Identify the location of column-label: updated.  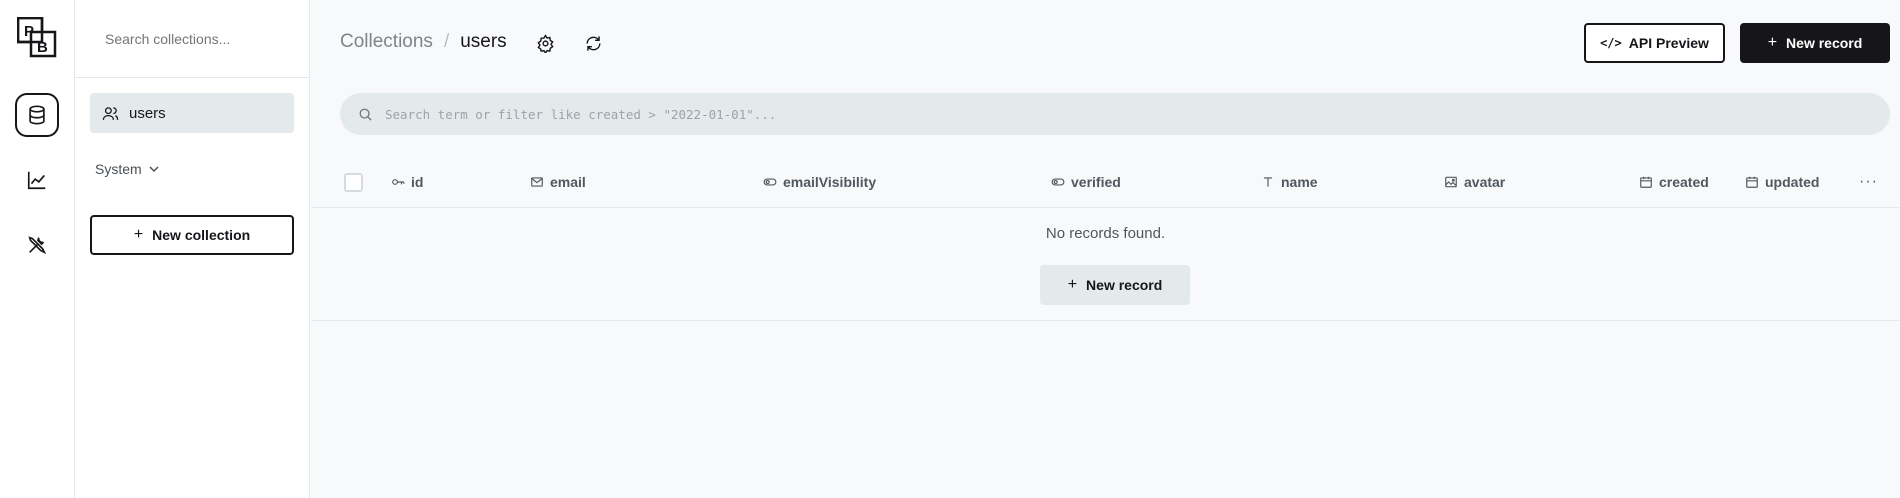
(1792, 182).